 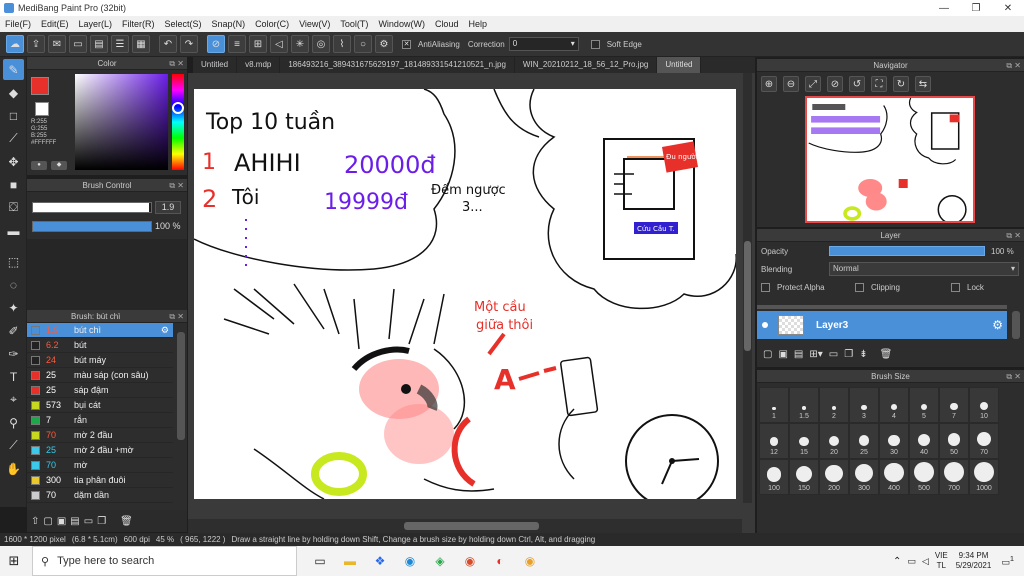 I want to click on duplicate-icon: ❐, so click(x=101, y=521).